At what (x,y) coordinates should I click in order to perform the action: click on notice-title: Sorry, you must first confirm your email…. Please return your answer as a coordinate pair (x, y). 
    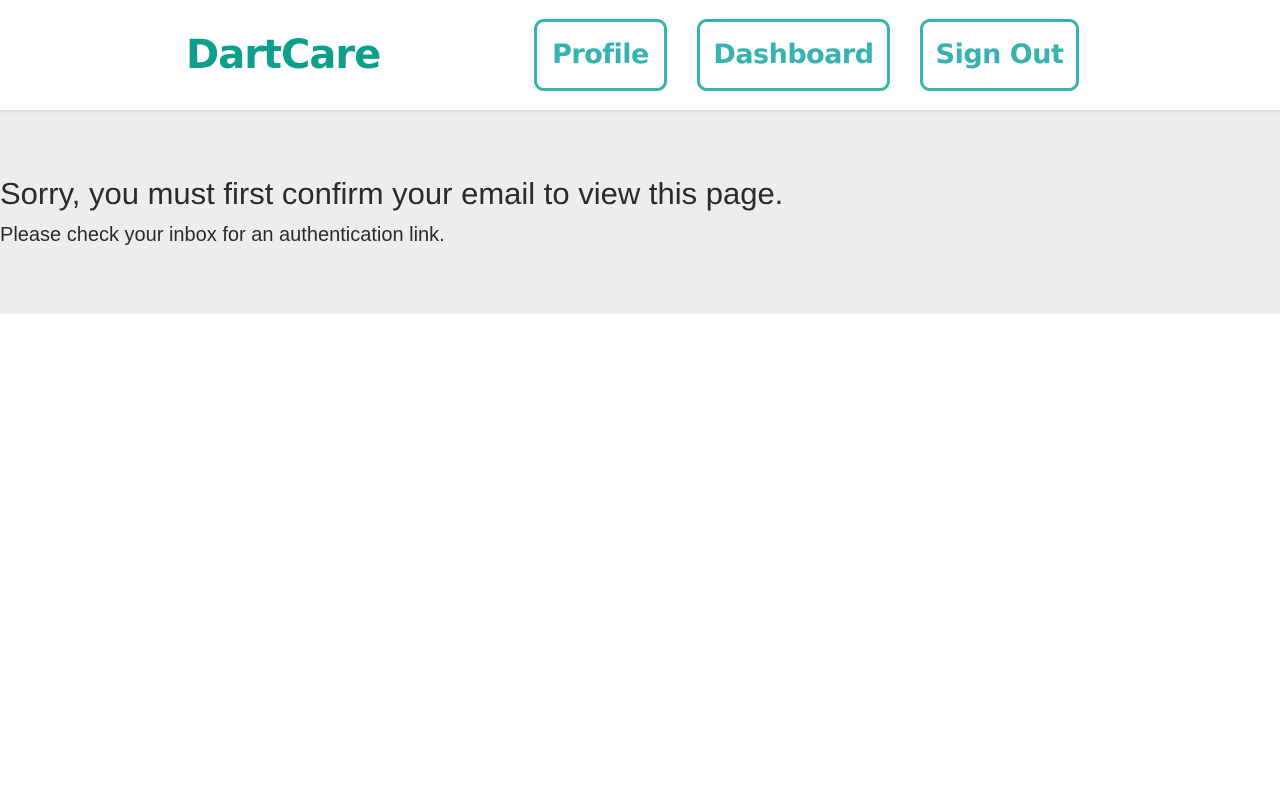
    Looking at the image, I should click on (392, 193).